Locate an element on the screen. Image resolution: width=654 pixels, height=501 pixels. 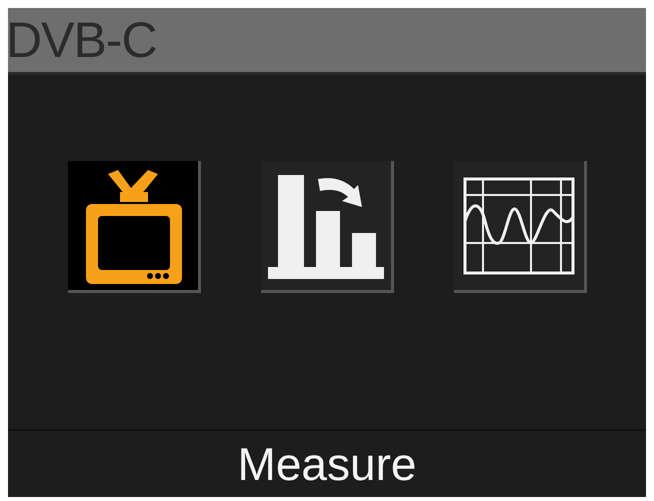
oscilloscope-icon is located at coordinates (518, 225).